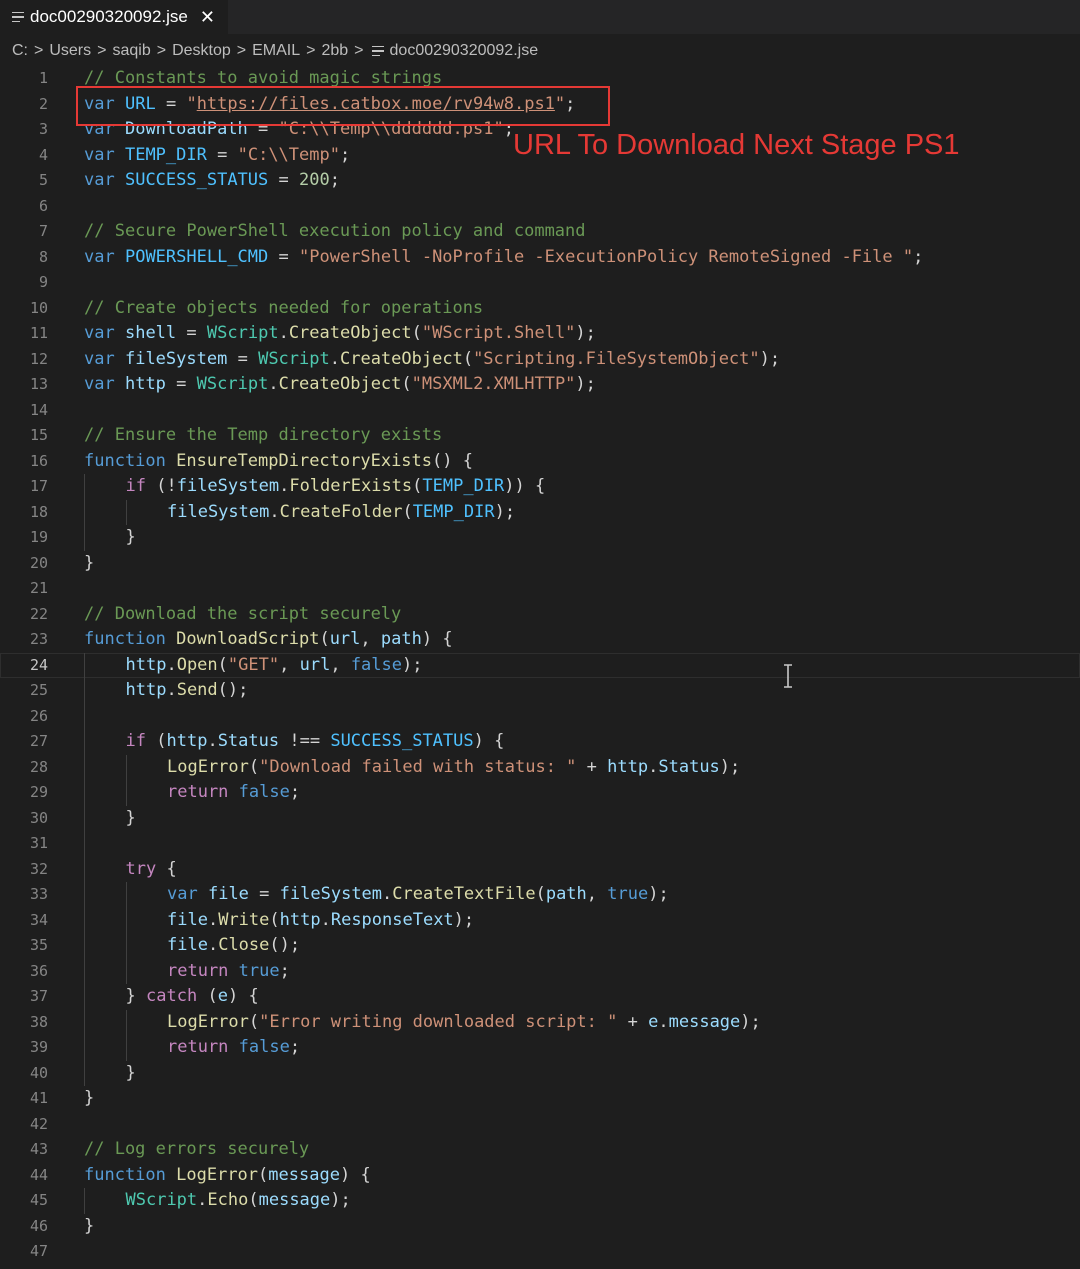 This screenshot has height=1269, width=1080. I want to click on code-line: 44 function LogError(message) {, so click(540, 1176).